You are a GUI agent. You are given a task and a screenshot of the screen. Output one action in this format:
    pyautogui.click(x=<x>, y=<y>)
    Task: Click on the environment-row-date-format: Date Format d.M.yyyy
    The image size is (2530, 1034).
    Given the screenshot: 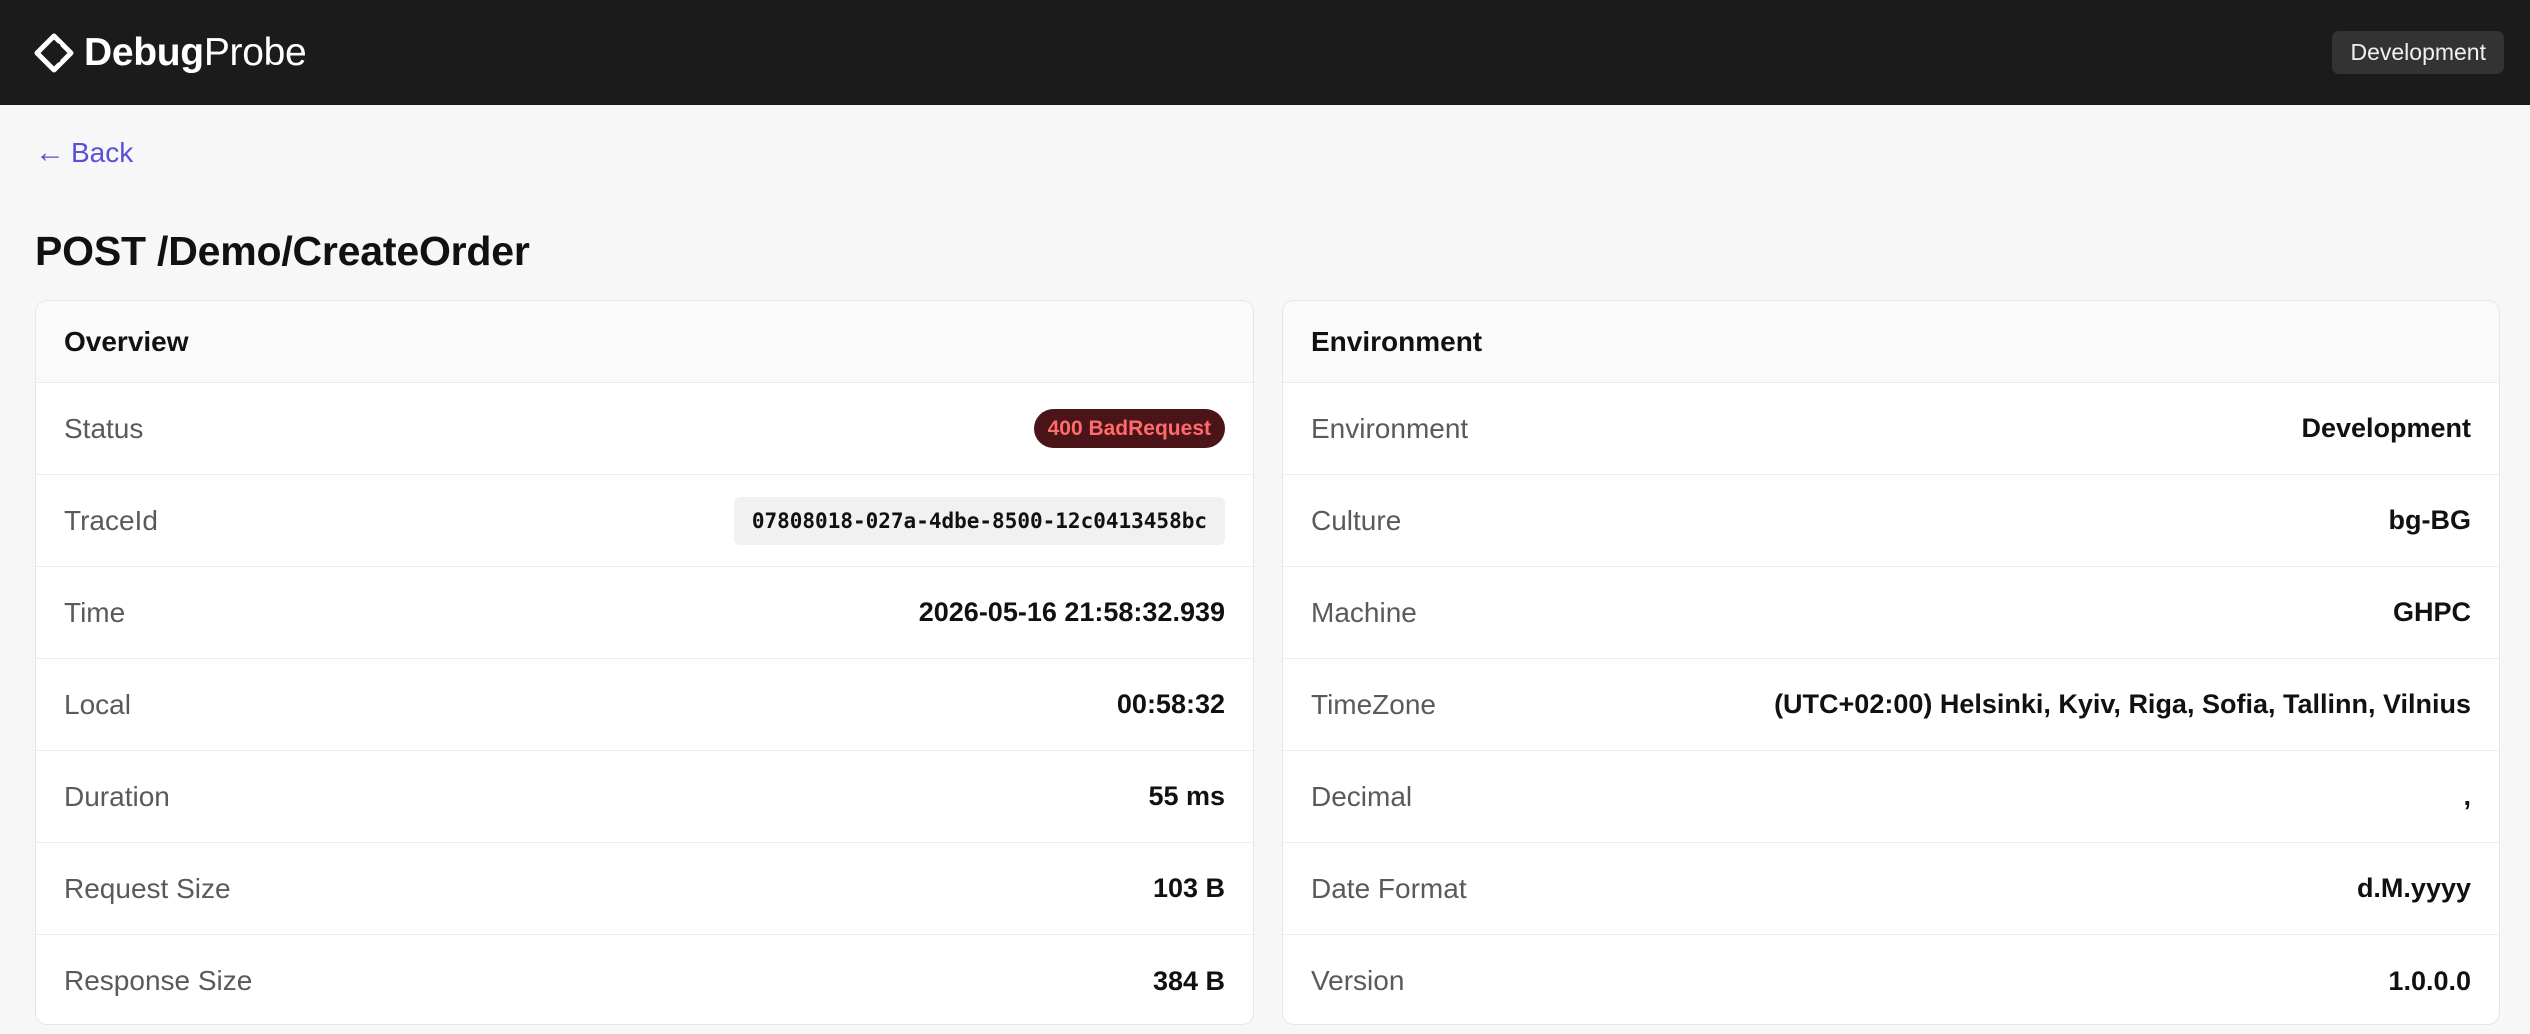 What is the action you would take?
    pyautogui.click(x=1891, y=889)
    